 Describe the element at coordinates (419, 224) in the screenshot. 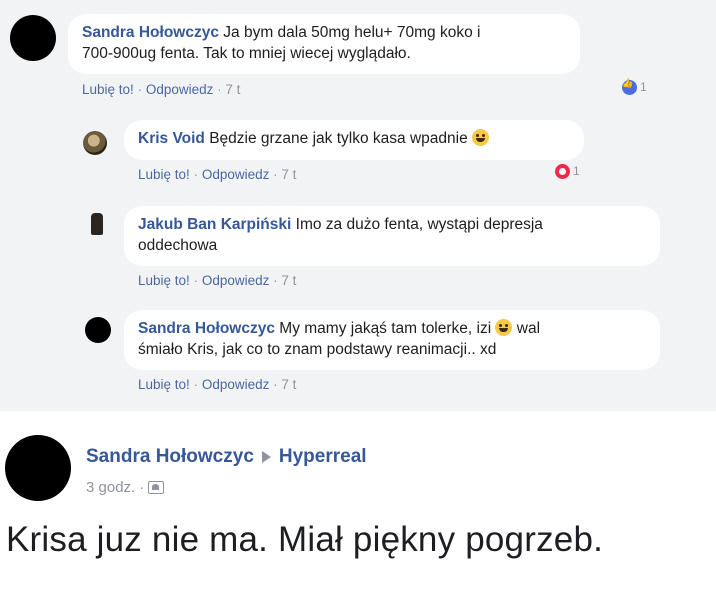

I see `comment-text: Imo za dużo fenta, wystąpi depresja` at that location.